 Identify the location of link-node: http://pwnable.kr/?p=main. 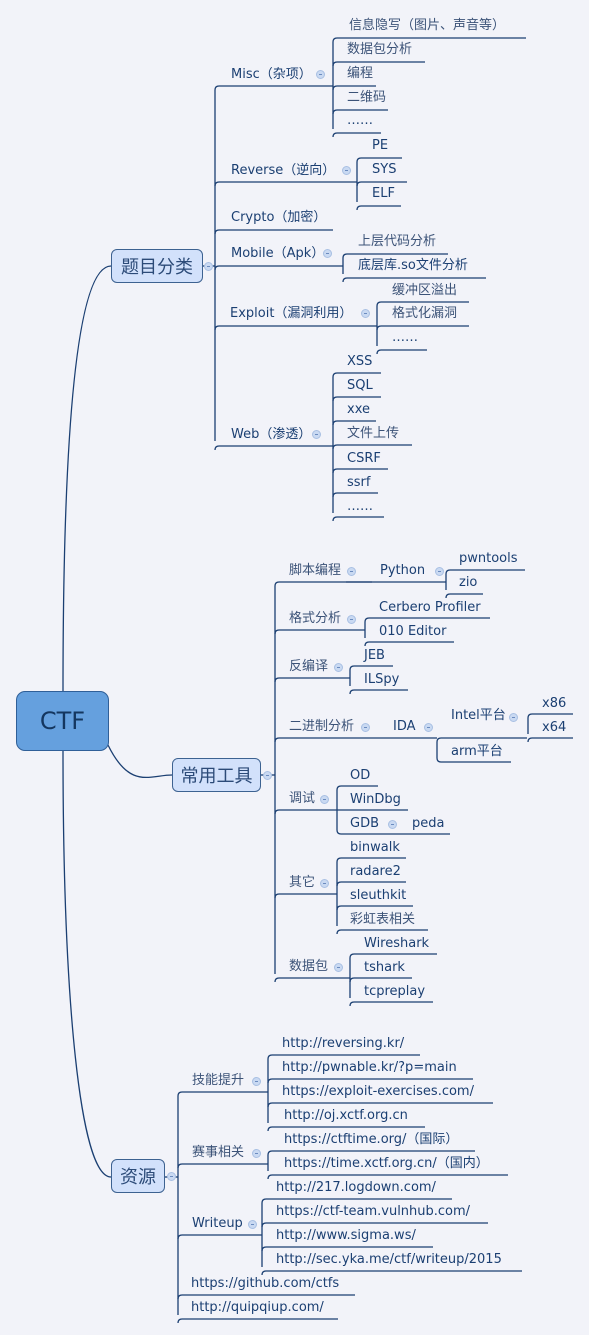
(369, 1068).